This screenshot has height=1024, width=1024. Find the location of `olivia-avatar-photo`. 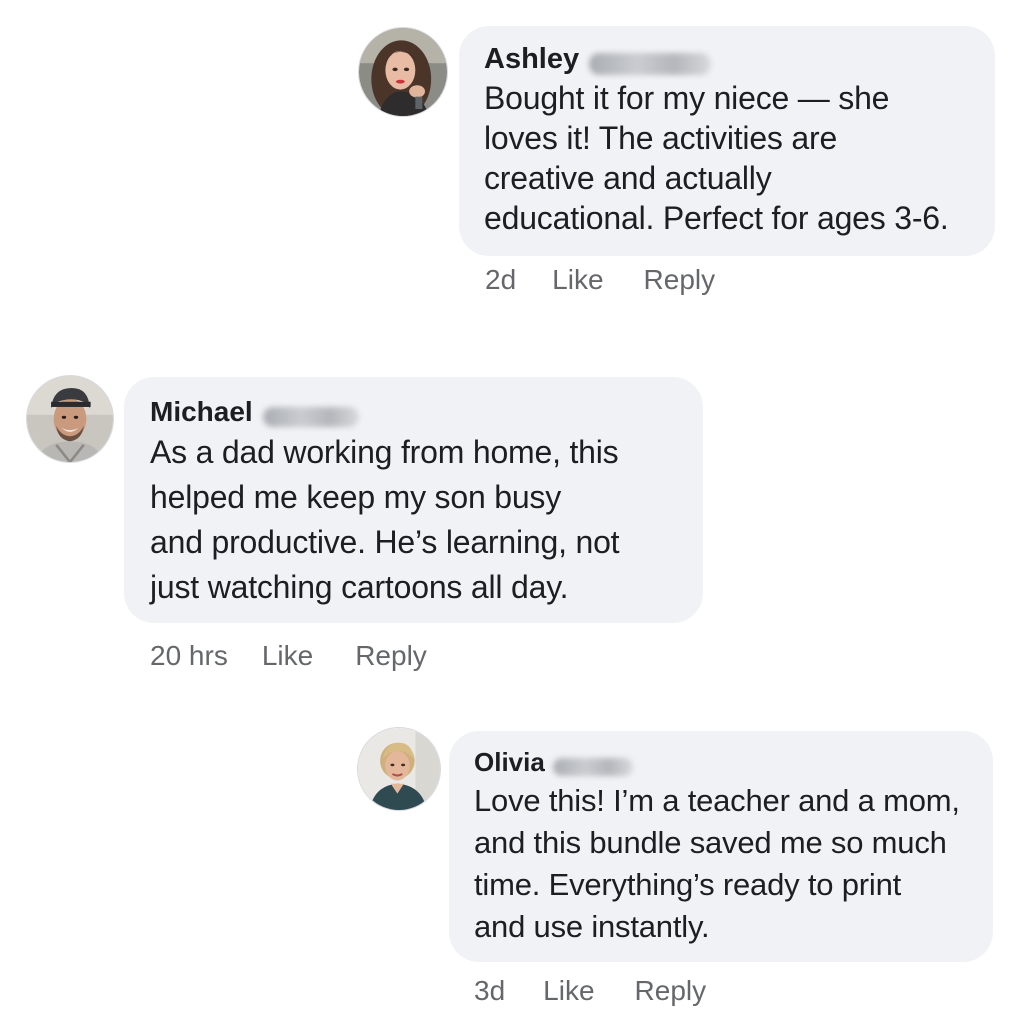

olivia-avatar-photo is located at coordinates (399, 769).